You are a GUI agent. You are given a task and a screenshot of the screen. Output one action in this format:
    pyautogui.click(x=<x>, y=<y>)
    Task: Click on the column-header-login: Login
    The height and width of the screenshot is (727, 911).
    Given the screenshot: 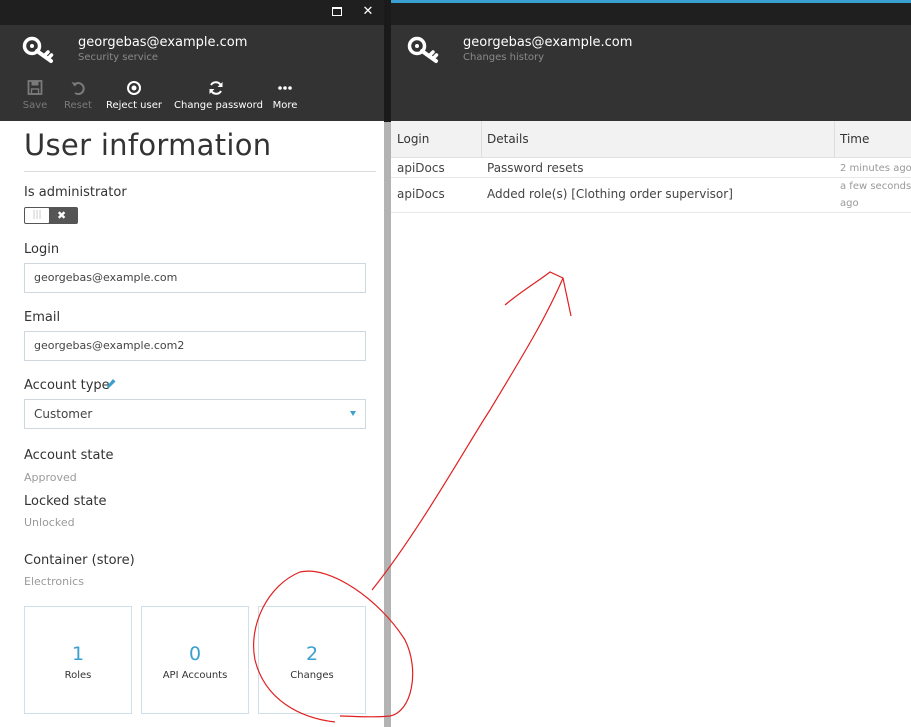 What is the action you would take?
    pyautogui.click(x=436, y=139)
    